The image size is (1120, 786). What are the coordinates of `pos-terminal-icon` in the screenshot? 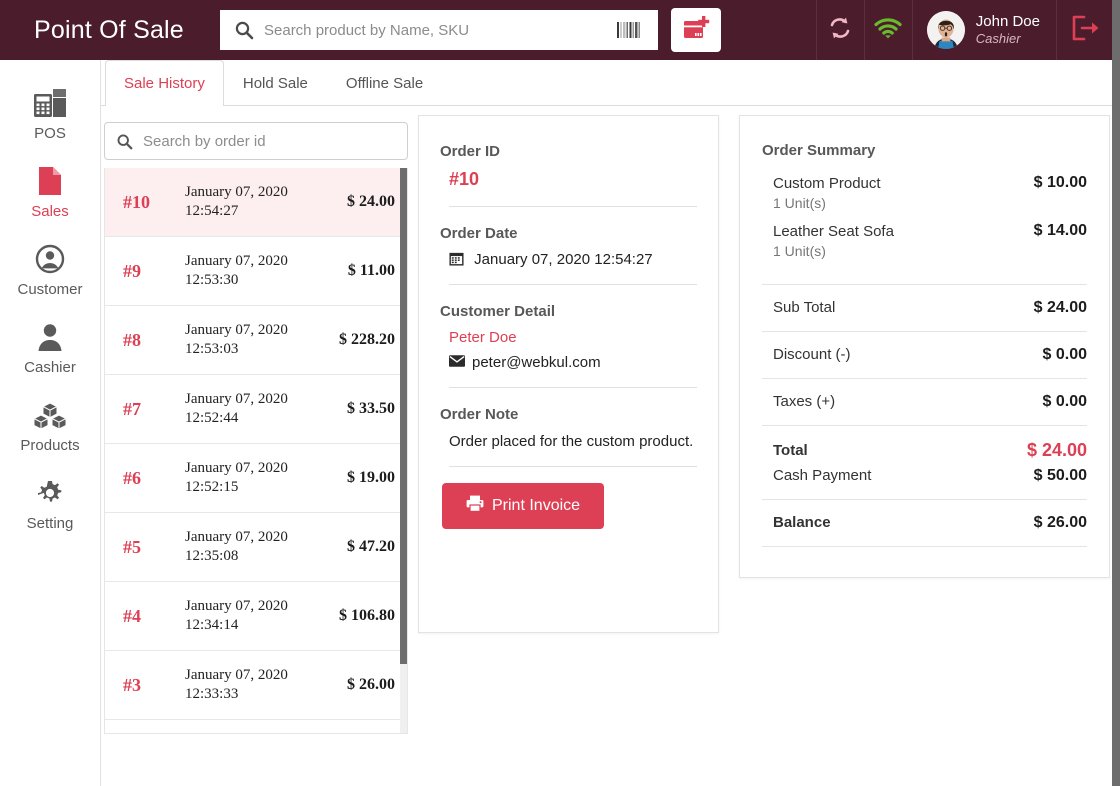 It's located at (50, 101).